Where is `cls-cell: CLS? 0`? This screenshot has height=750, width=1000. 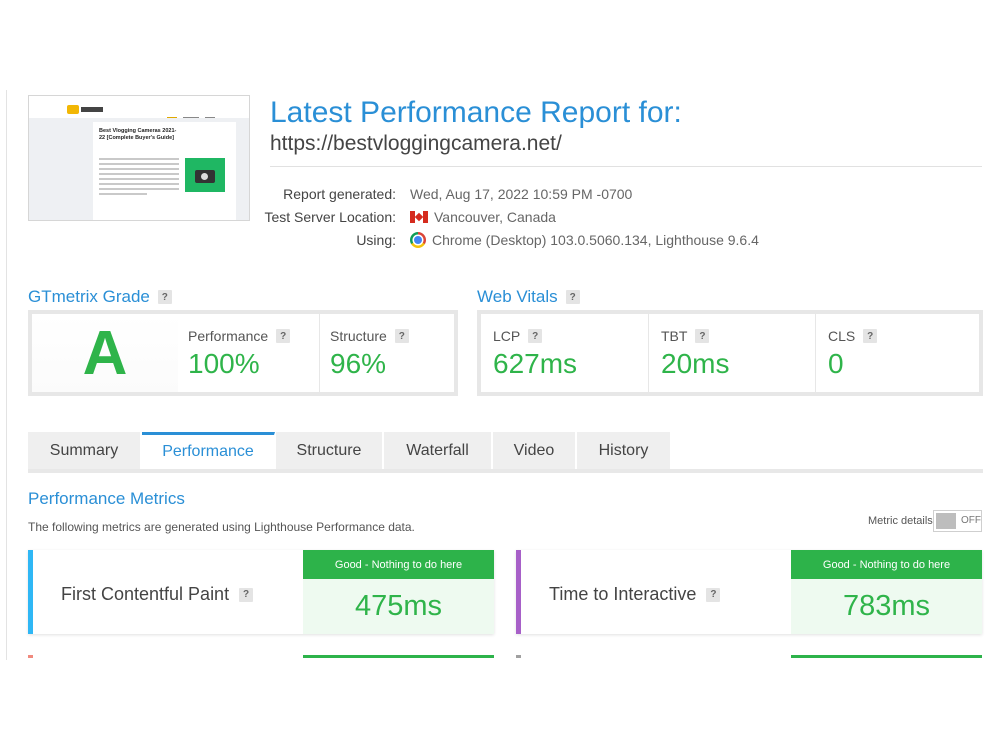 cls-cell: CLS? 0 is located at coordinates (897, 353).